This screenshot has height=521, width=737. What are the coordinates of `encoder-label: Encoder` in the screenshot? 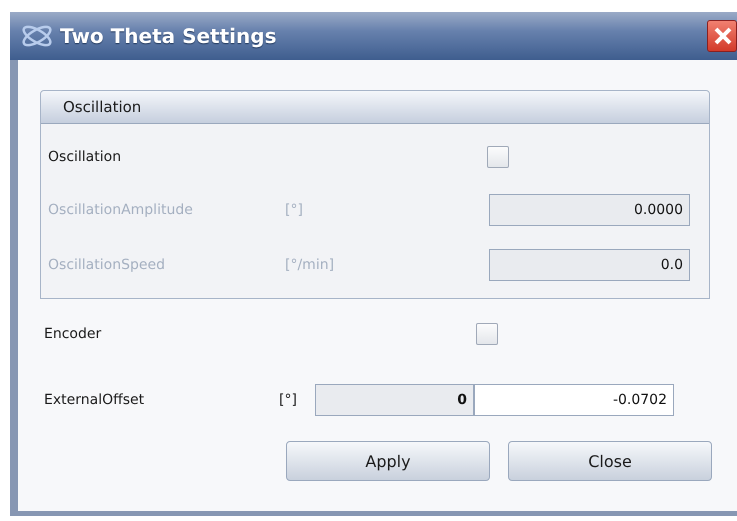 It's located at (73, 334).